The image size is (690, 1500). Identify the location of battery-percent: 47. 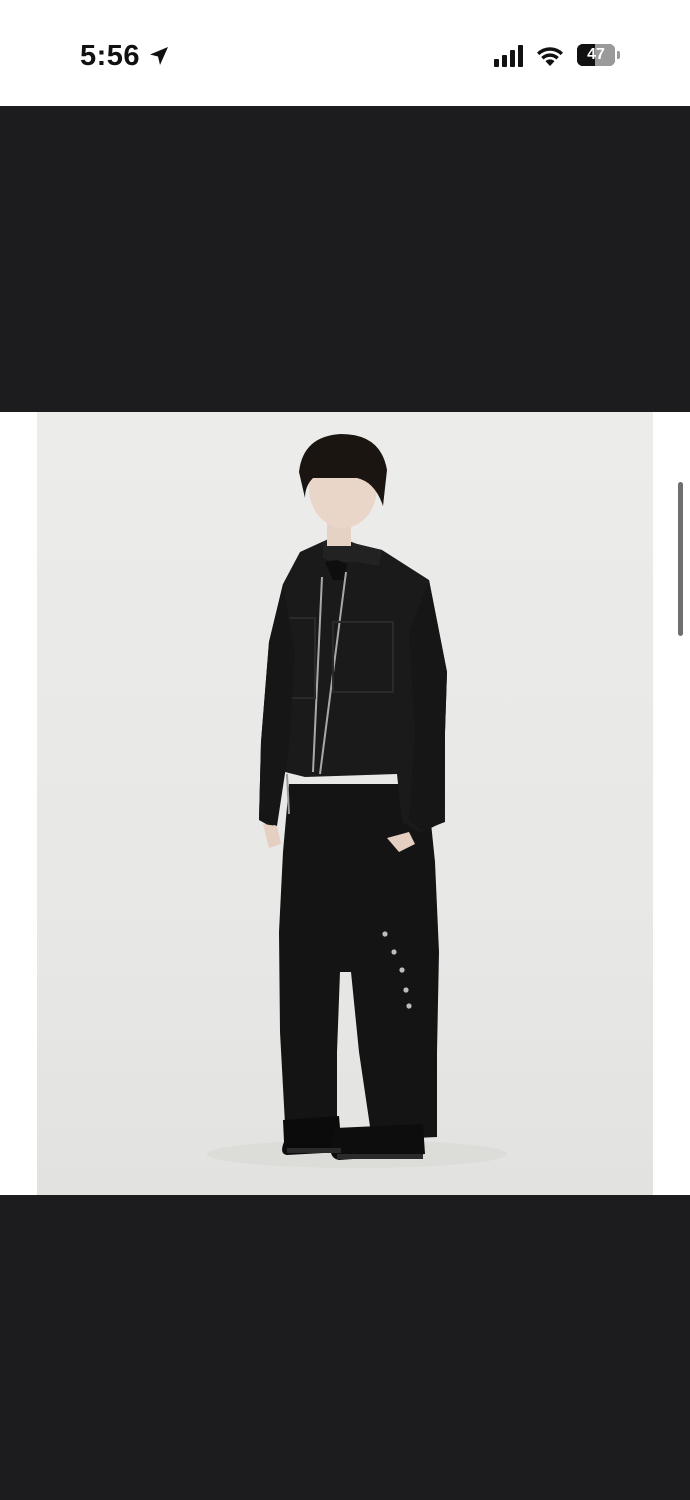
(596, 54).